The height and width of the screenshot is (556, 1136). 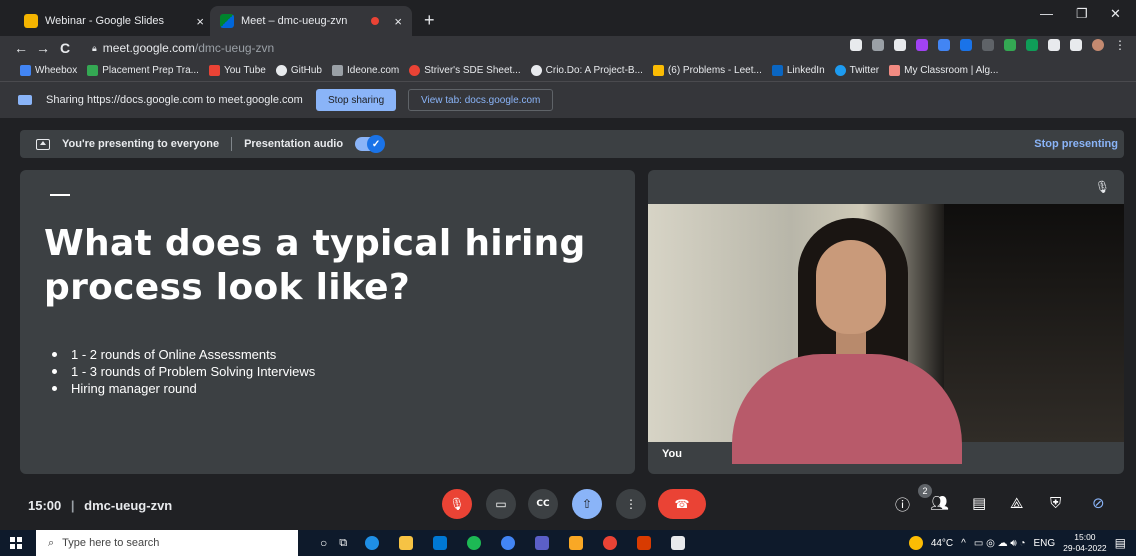 What do you see at coordinates (244, 70) in the screenshot?
I see `bookmark-label: You Tube` at bounding box center [244, 70].